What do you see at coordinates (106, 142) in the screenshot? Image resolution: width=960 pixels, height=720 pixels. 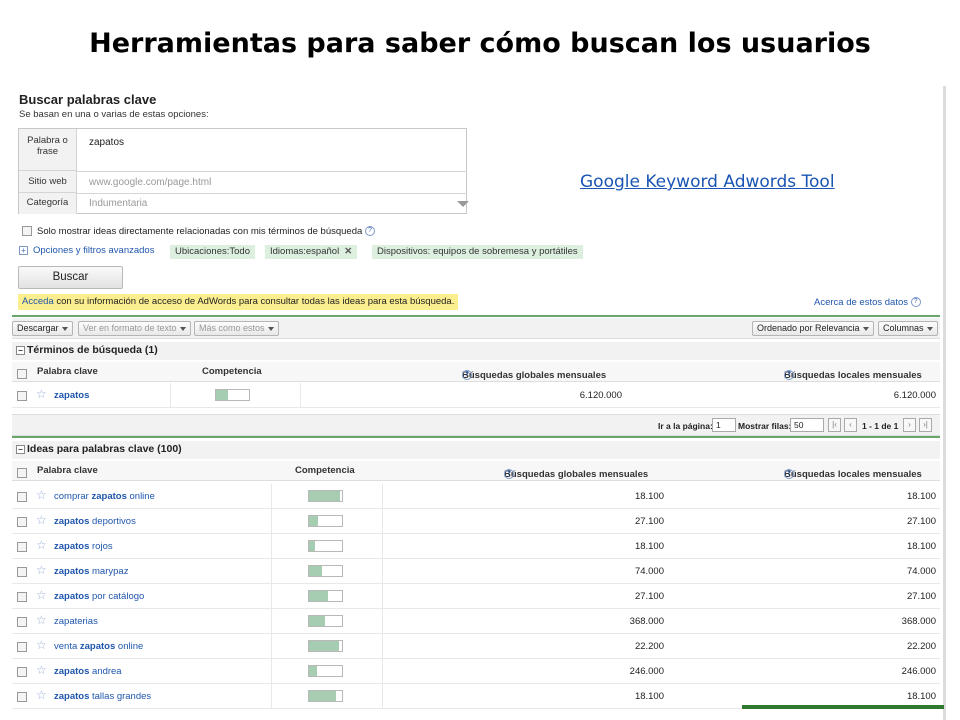 I see `phrase-input: zapatos` at bounding box center [106, 142].